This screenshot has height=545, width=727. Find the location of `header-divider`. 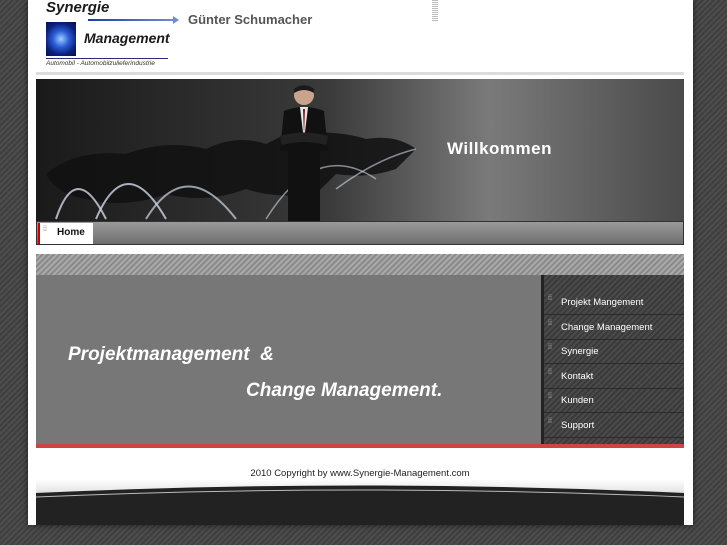

header-divider is located at coordinates (360, 73).